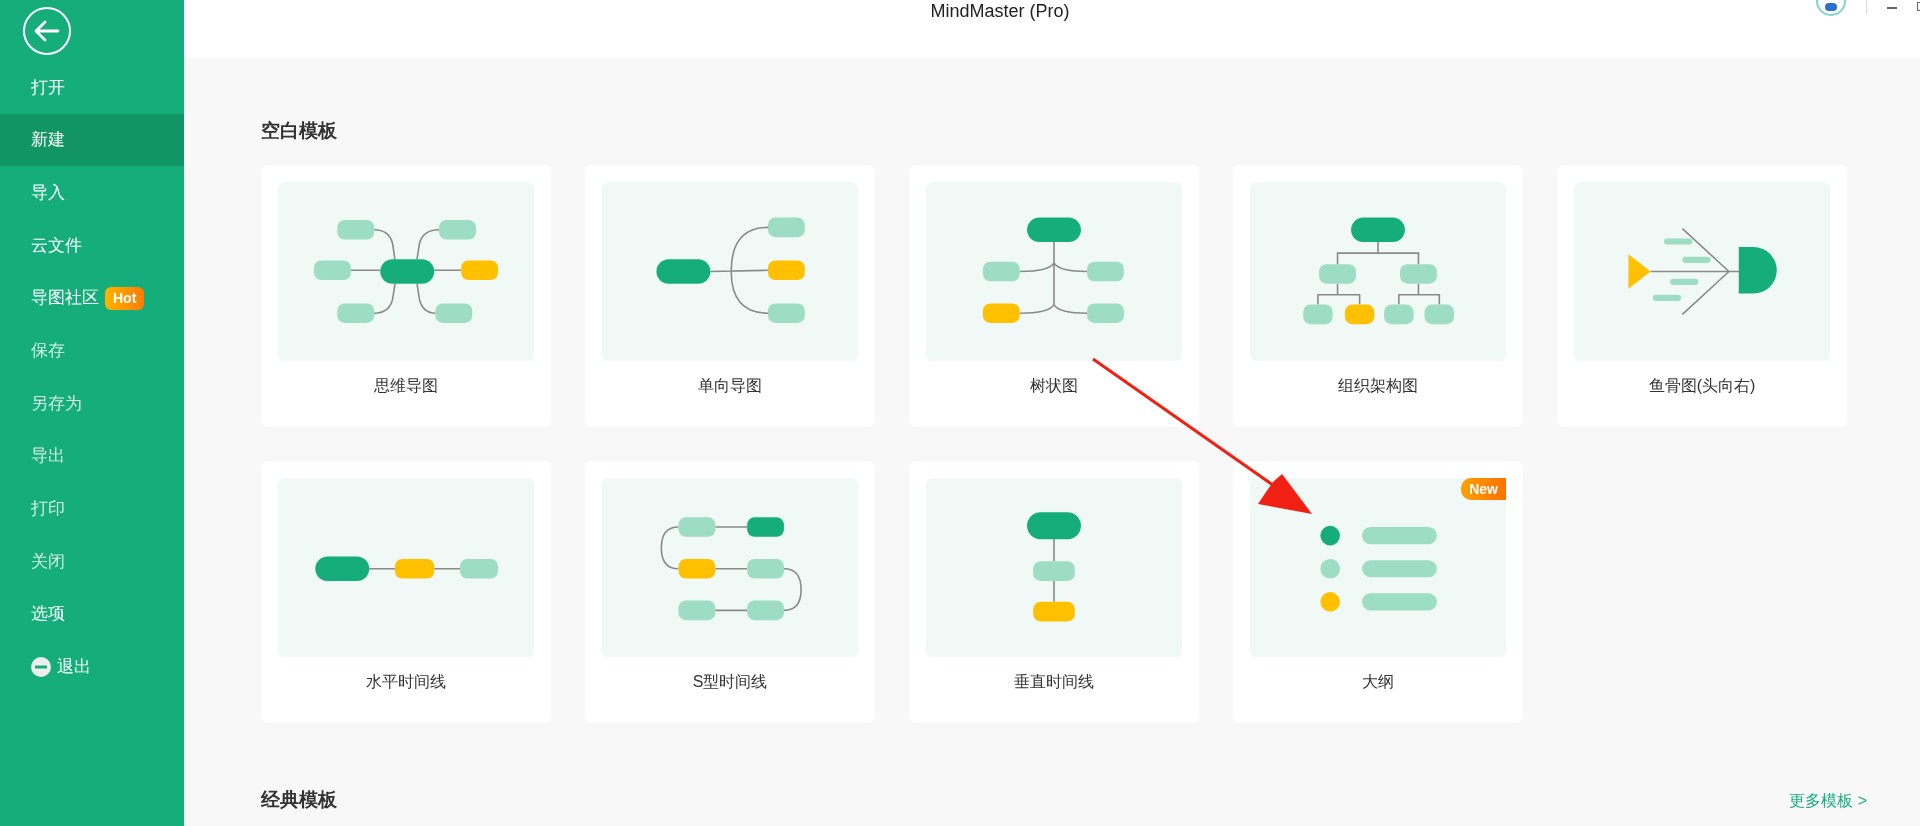 Image resolution: width=1920 pixels, height=826 pixels. Describe the element at coordinates (1378, 681) in the screenshot. I see `template-label: 大纲` at that location.